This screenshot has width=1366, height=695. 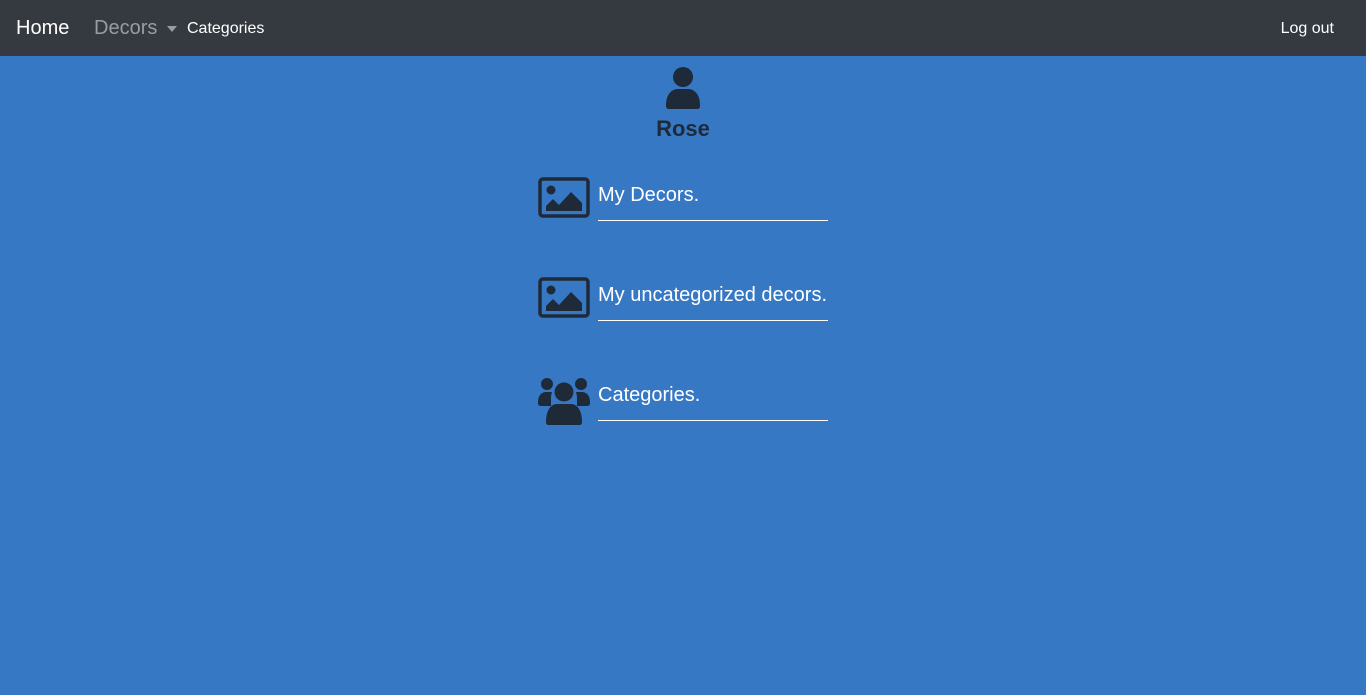 I want to click on my-uncategorized-decors-link: My uncategorized decors., so click(x=684, y=303).